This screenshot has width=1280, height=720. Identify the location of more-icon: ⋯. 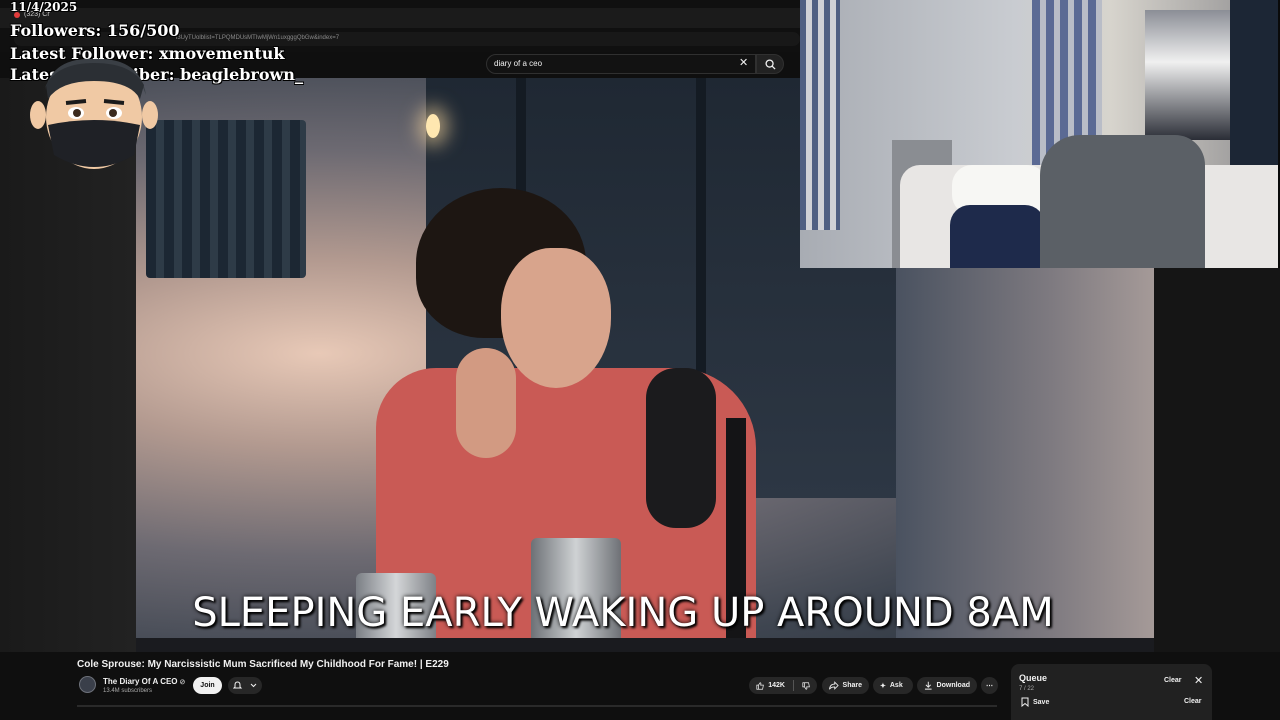
(989, 686).